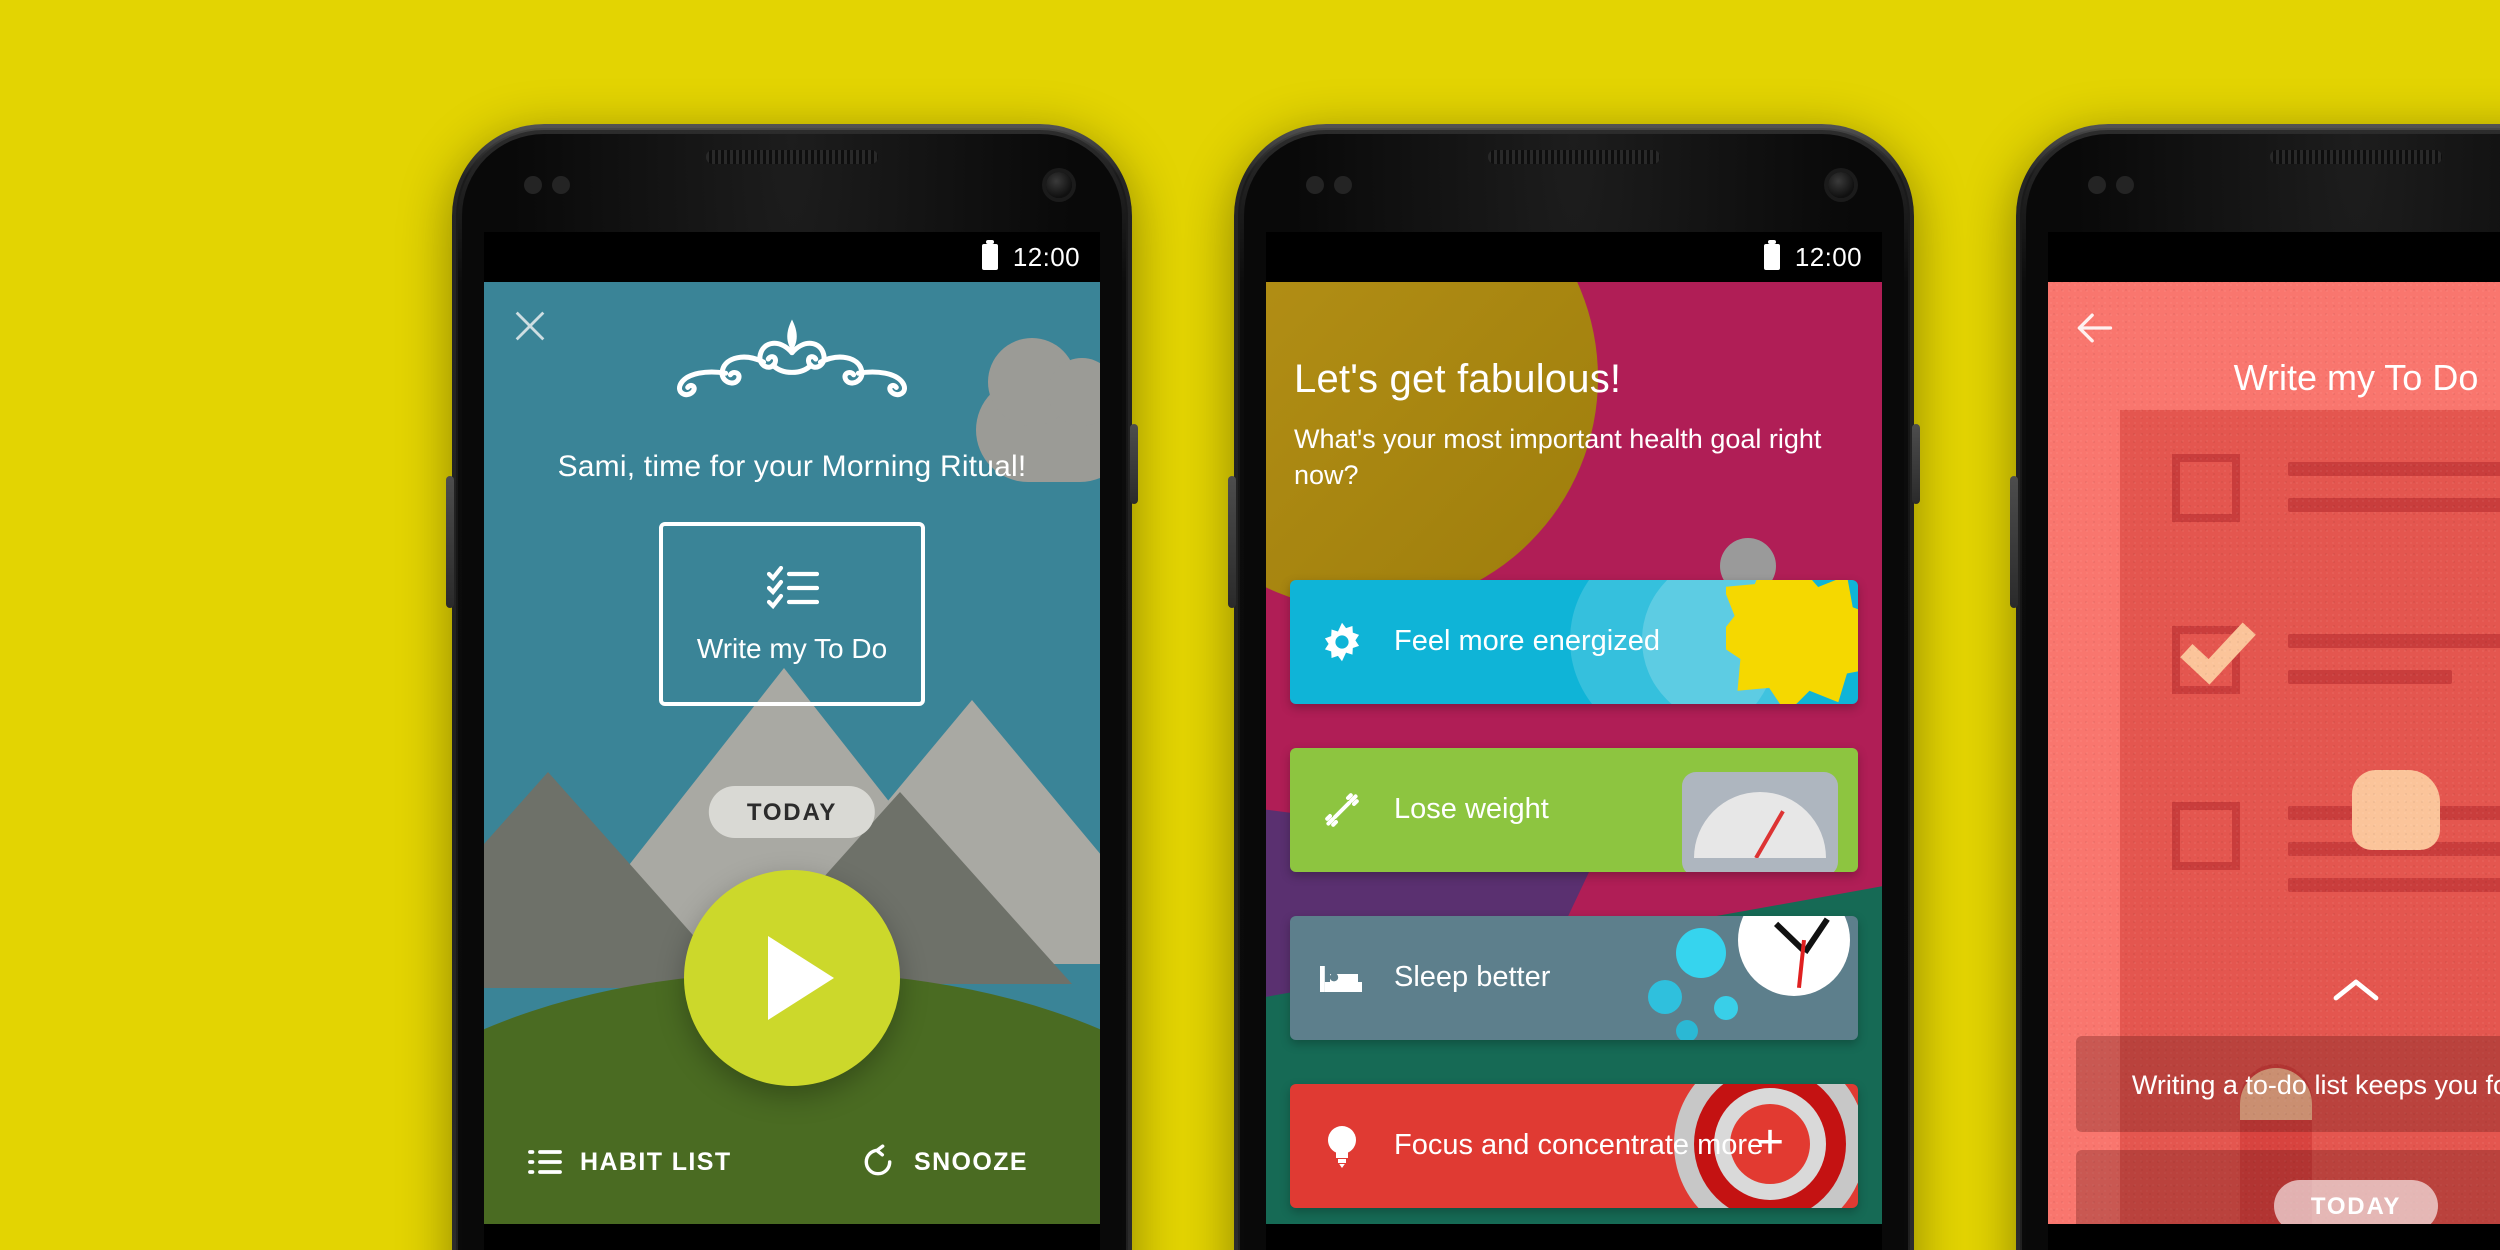 The width and height of the screenshot is (2500, 1250). What do you see at coordinates (2356, 378) in the screenshot?
I see `ritual-title: Write my To Do` at bounding box center [2356, 378].